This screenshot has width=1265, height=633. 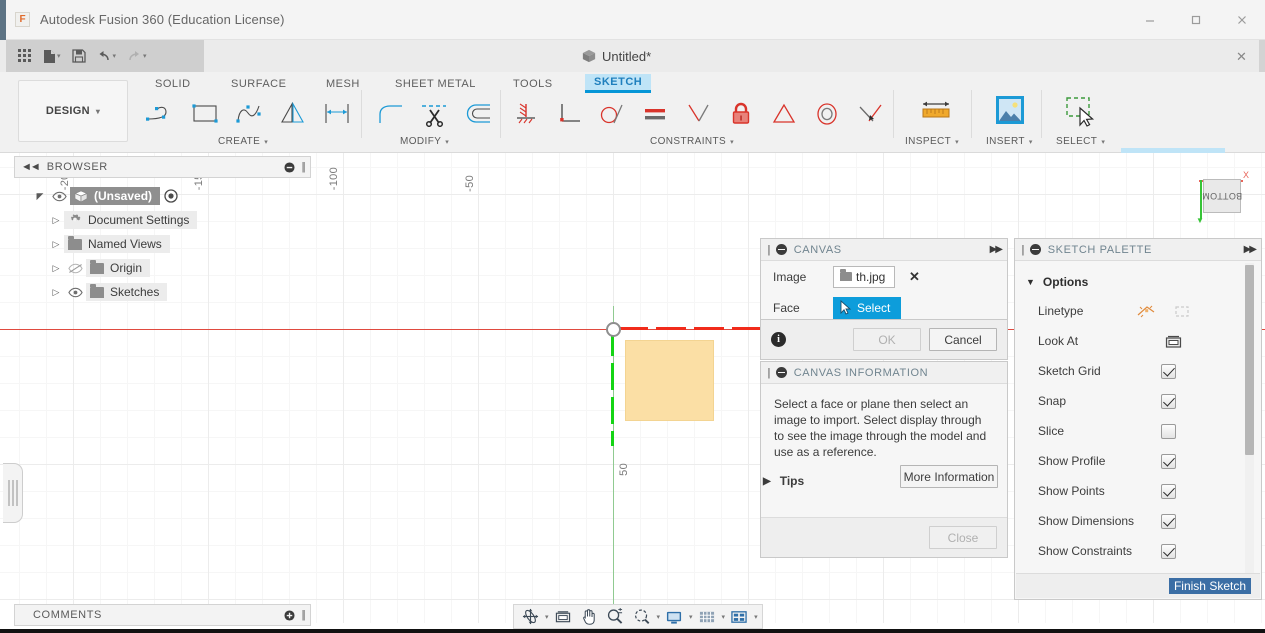 I want to click on orbit-caret-icon: ▾, so click(x=547, y=617).